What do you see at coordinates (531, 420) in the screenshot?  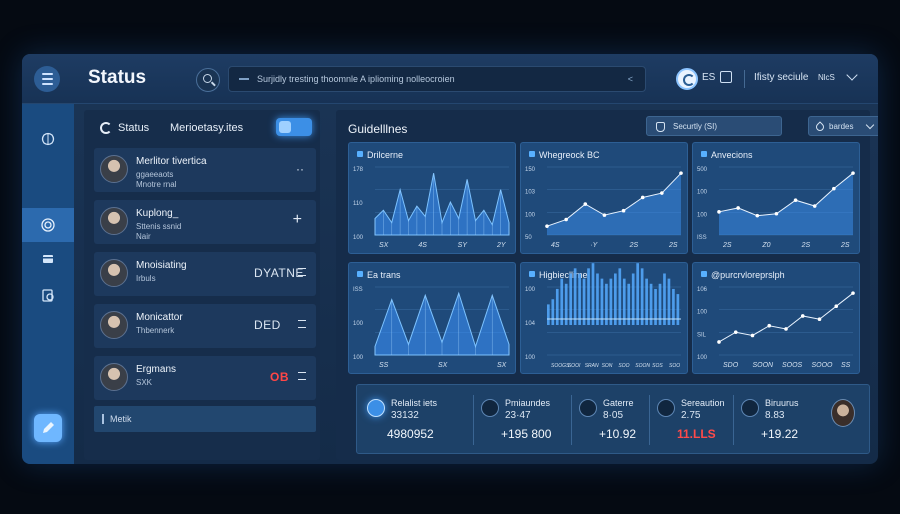 I see `stat-item: Pmiaundes 23·47 +195 800` at bounding box center [531, 420].